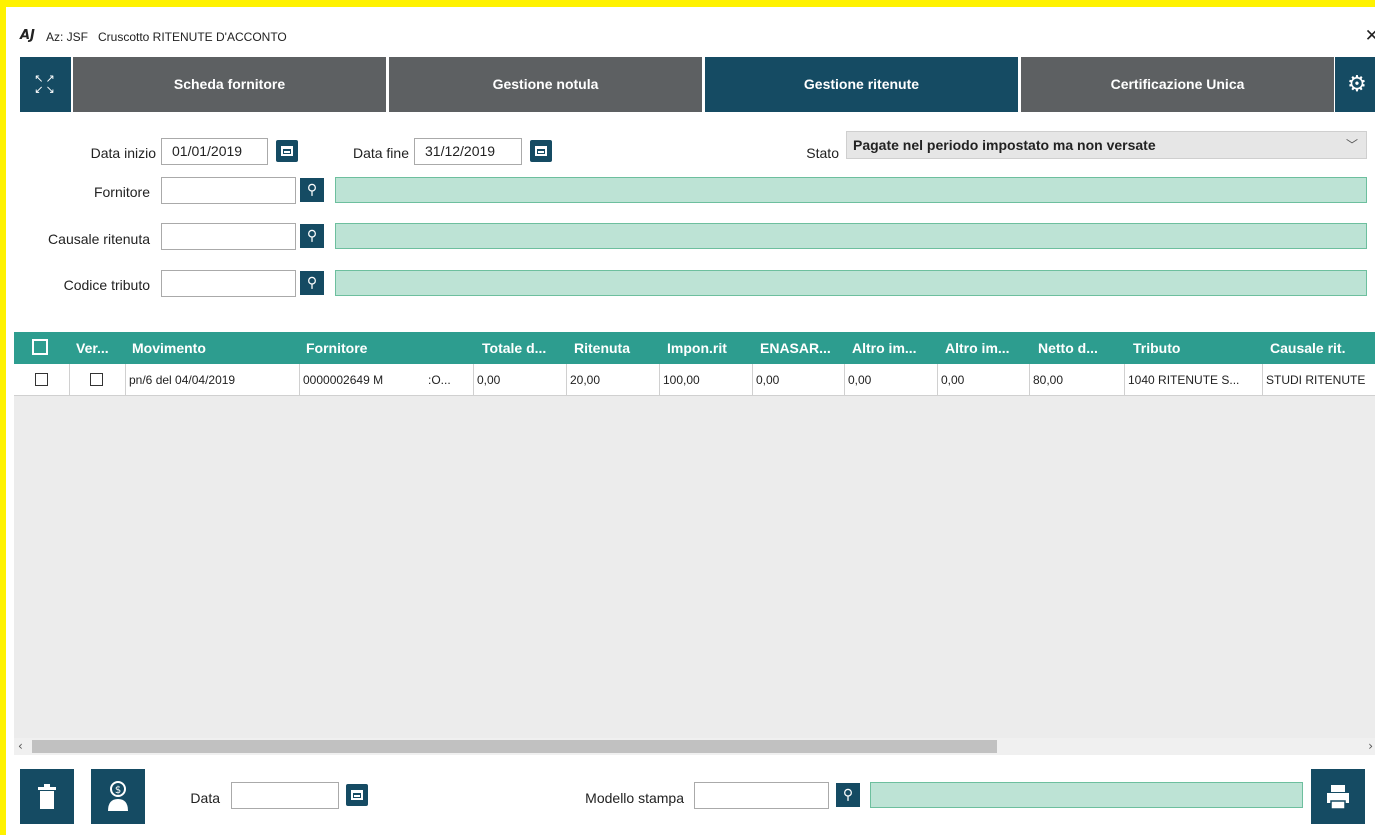 This screenshot has width=1375, height=835. What do you see at coordinates (520, 380) in the screenshot?
I see `totale-cell: 0,00` at bounding box center [520, 380].